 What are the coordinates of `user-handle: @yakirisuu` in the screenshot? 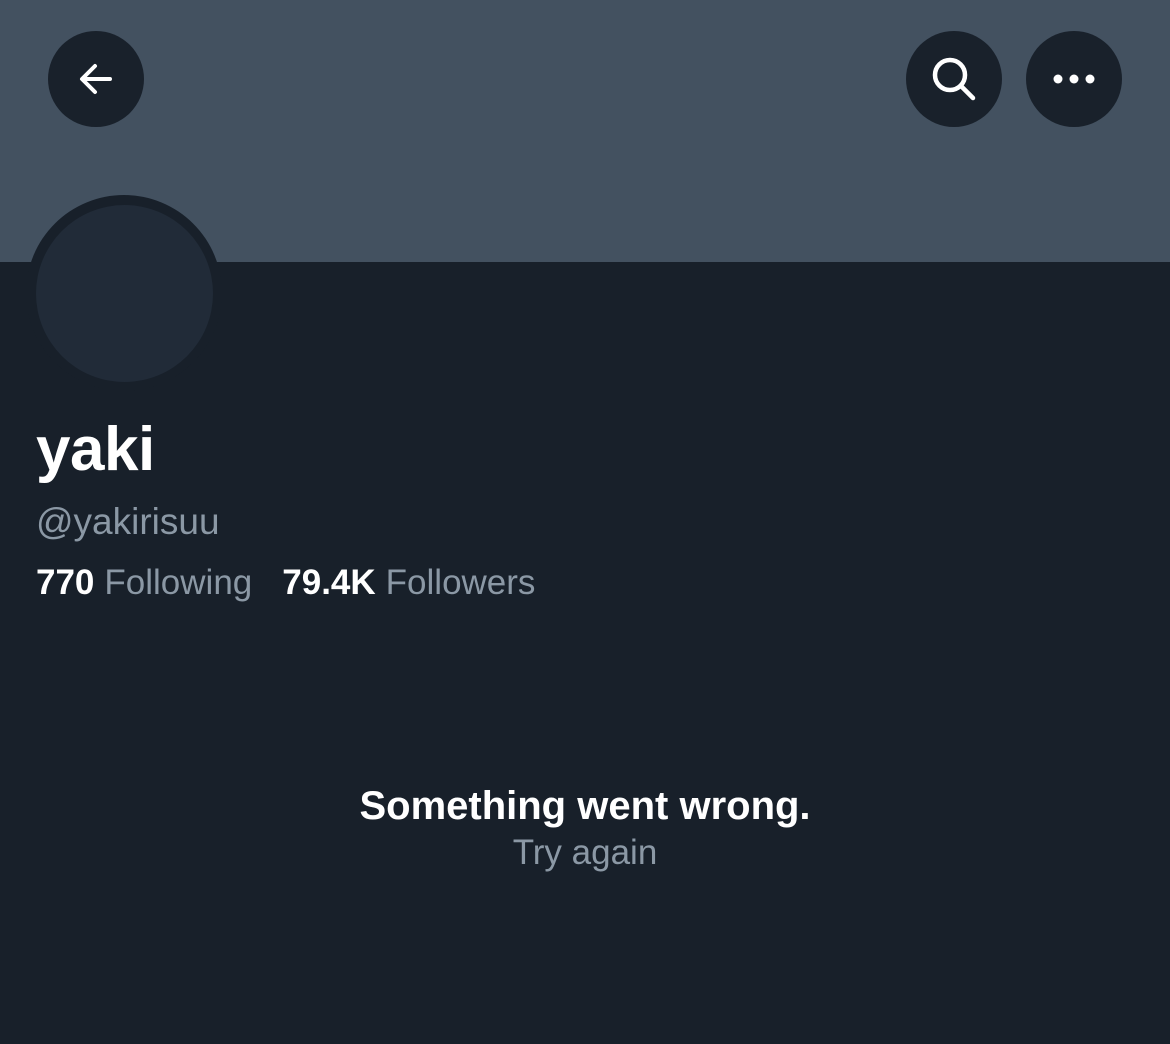 It's located at (128, 521).